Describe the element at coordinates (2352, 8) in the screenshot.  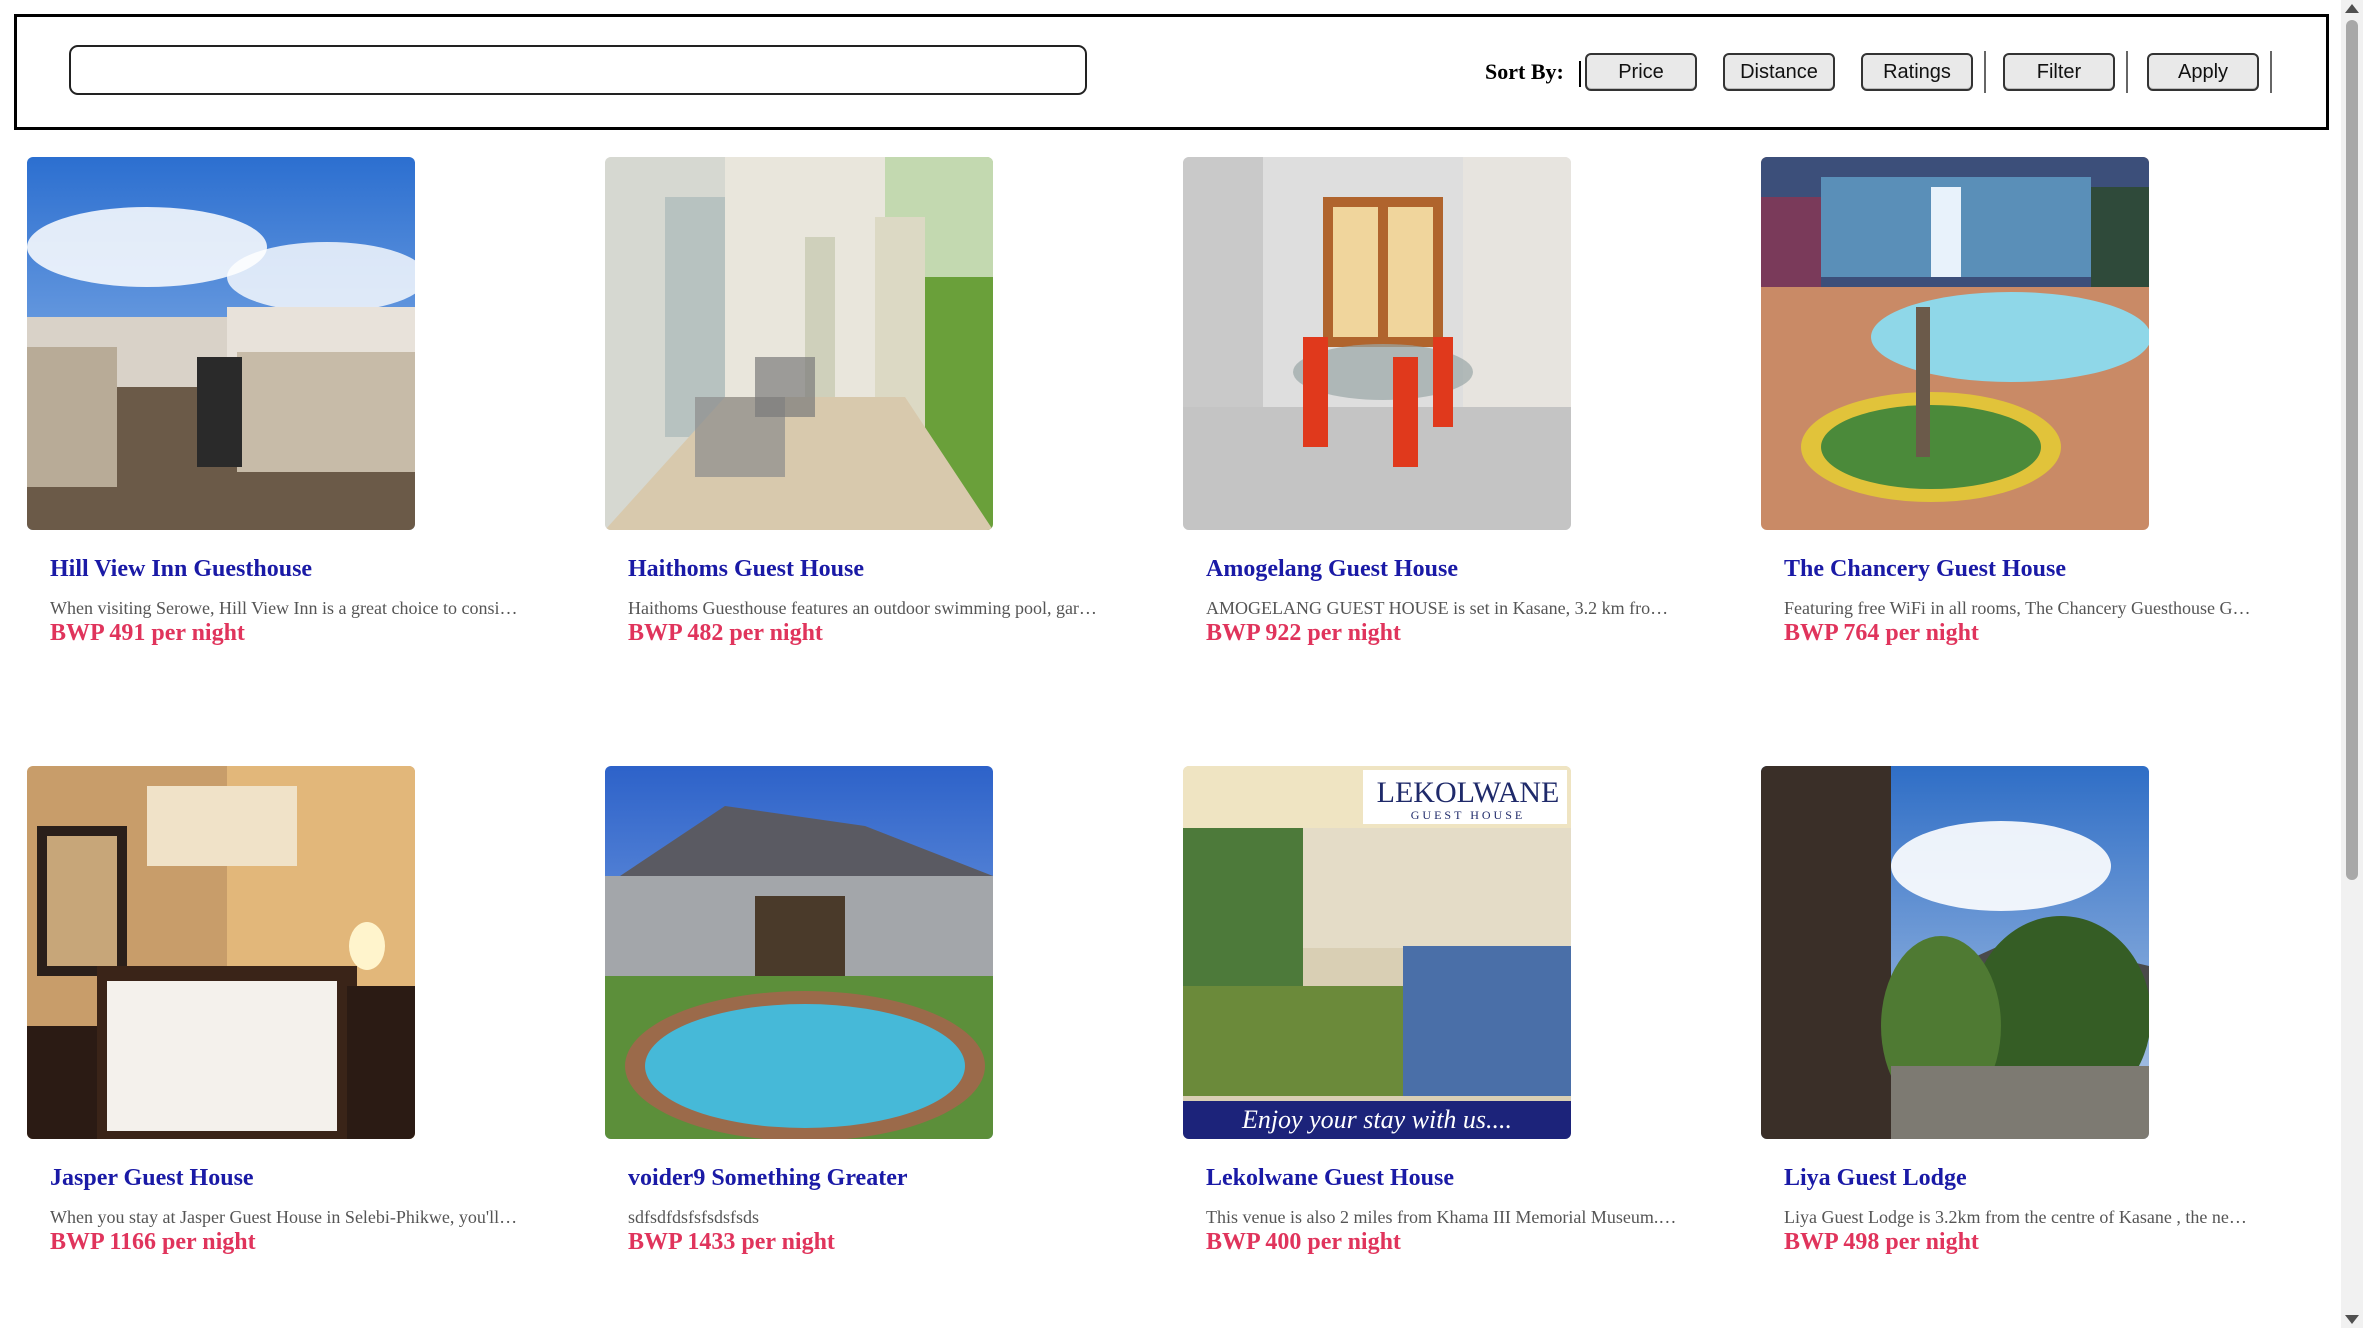
I see `scroll-up-arrow-icon` at that location.